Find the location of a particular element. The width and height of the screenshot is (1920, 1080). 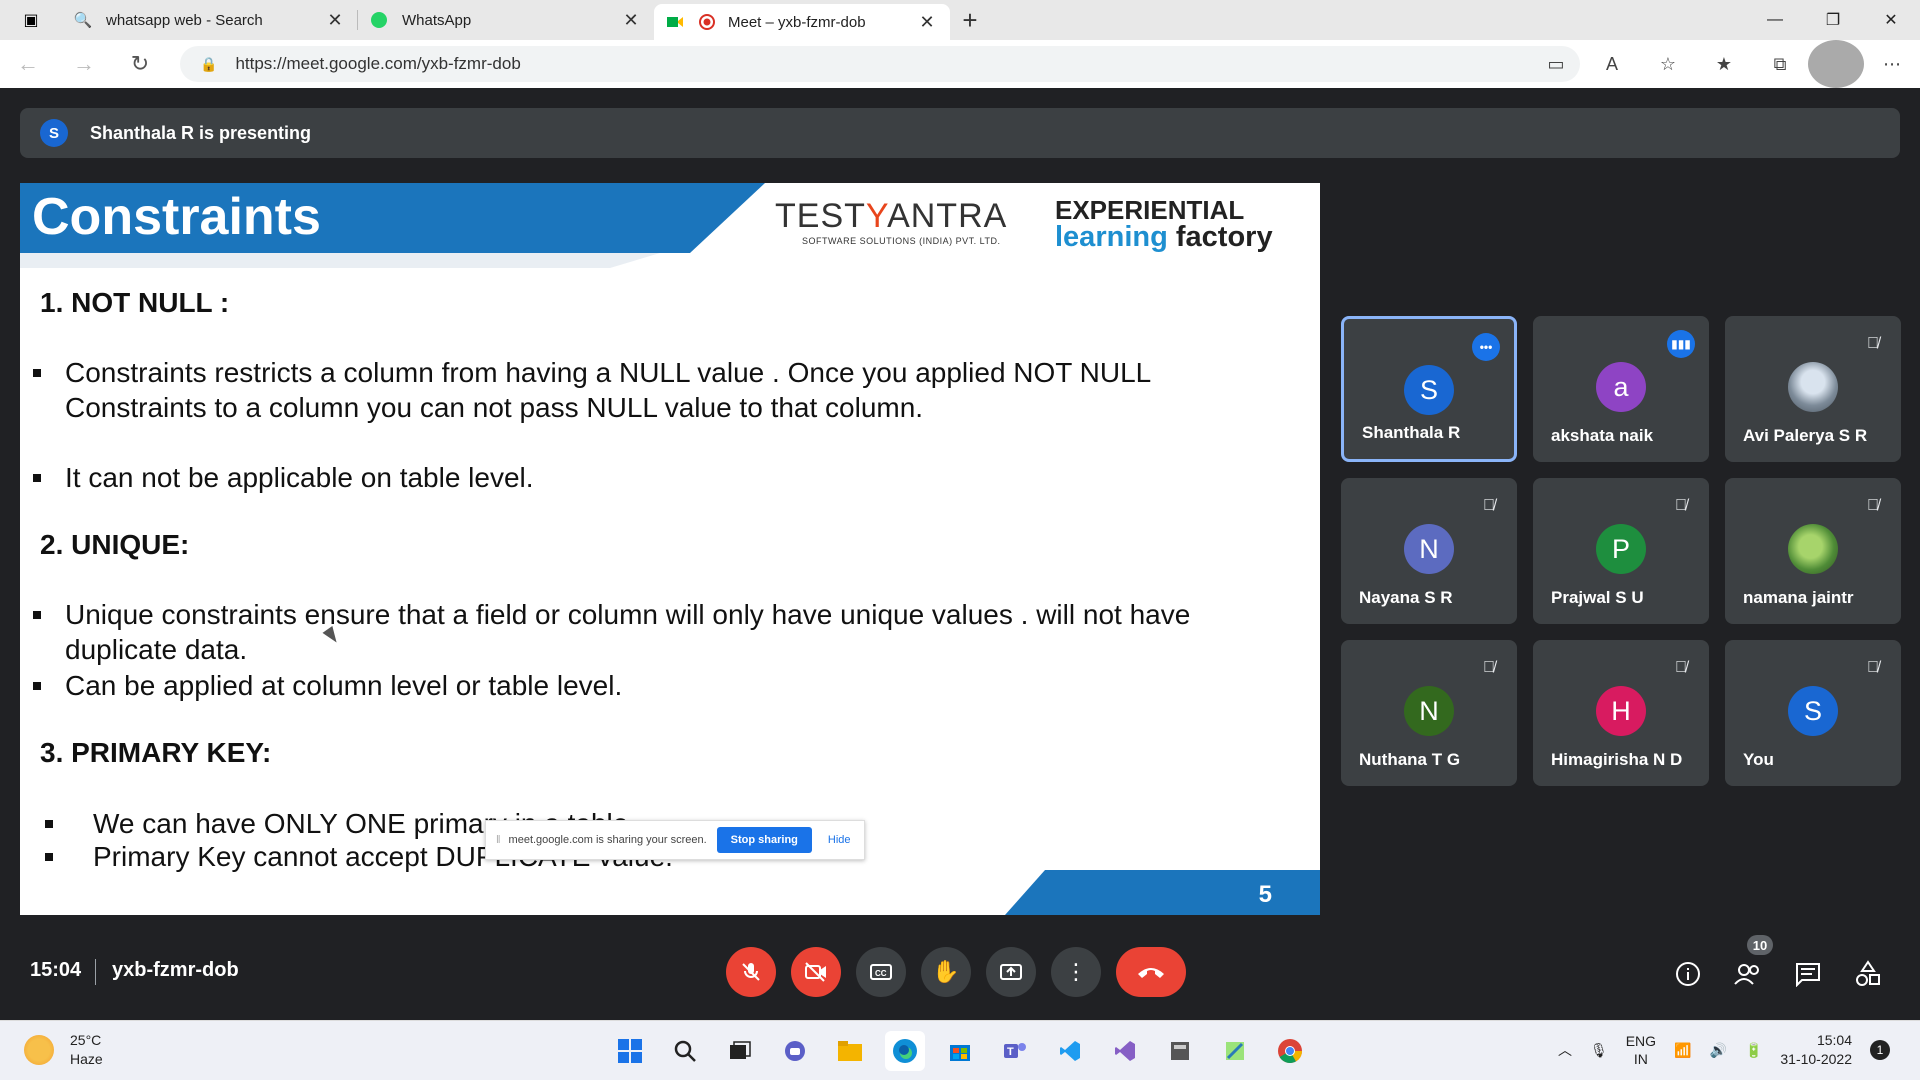

system-tray: ︿ 🎙 ENG IN 📶 🔊 🔋 15:04 31-10-2022 1 is located at coordinates (1715, 1050).